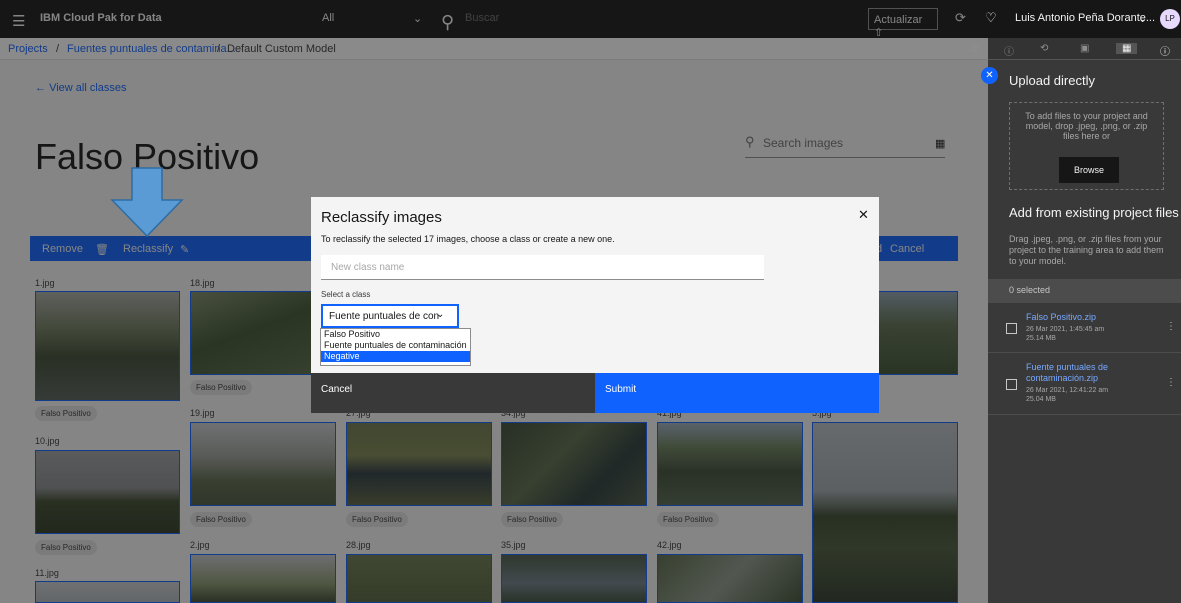  I want to click on file-name: Falso Positivo.zip, so click(1091, 317).